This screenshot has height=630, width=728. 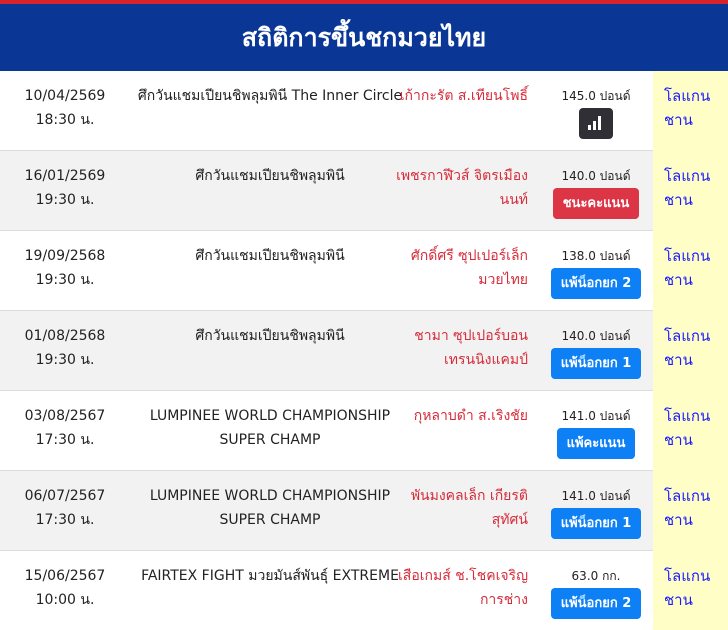 What do you see at coordinates (65, 576) in the screenshot?
I see `fight-date: 15/06/2567` at bounding box center [65, 576].